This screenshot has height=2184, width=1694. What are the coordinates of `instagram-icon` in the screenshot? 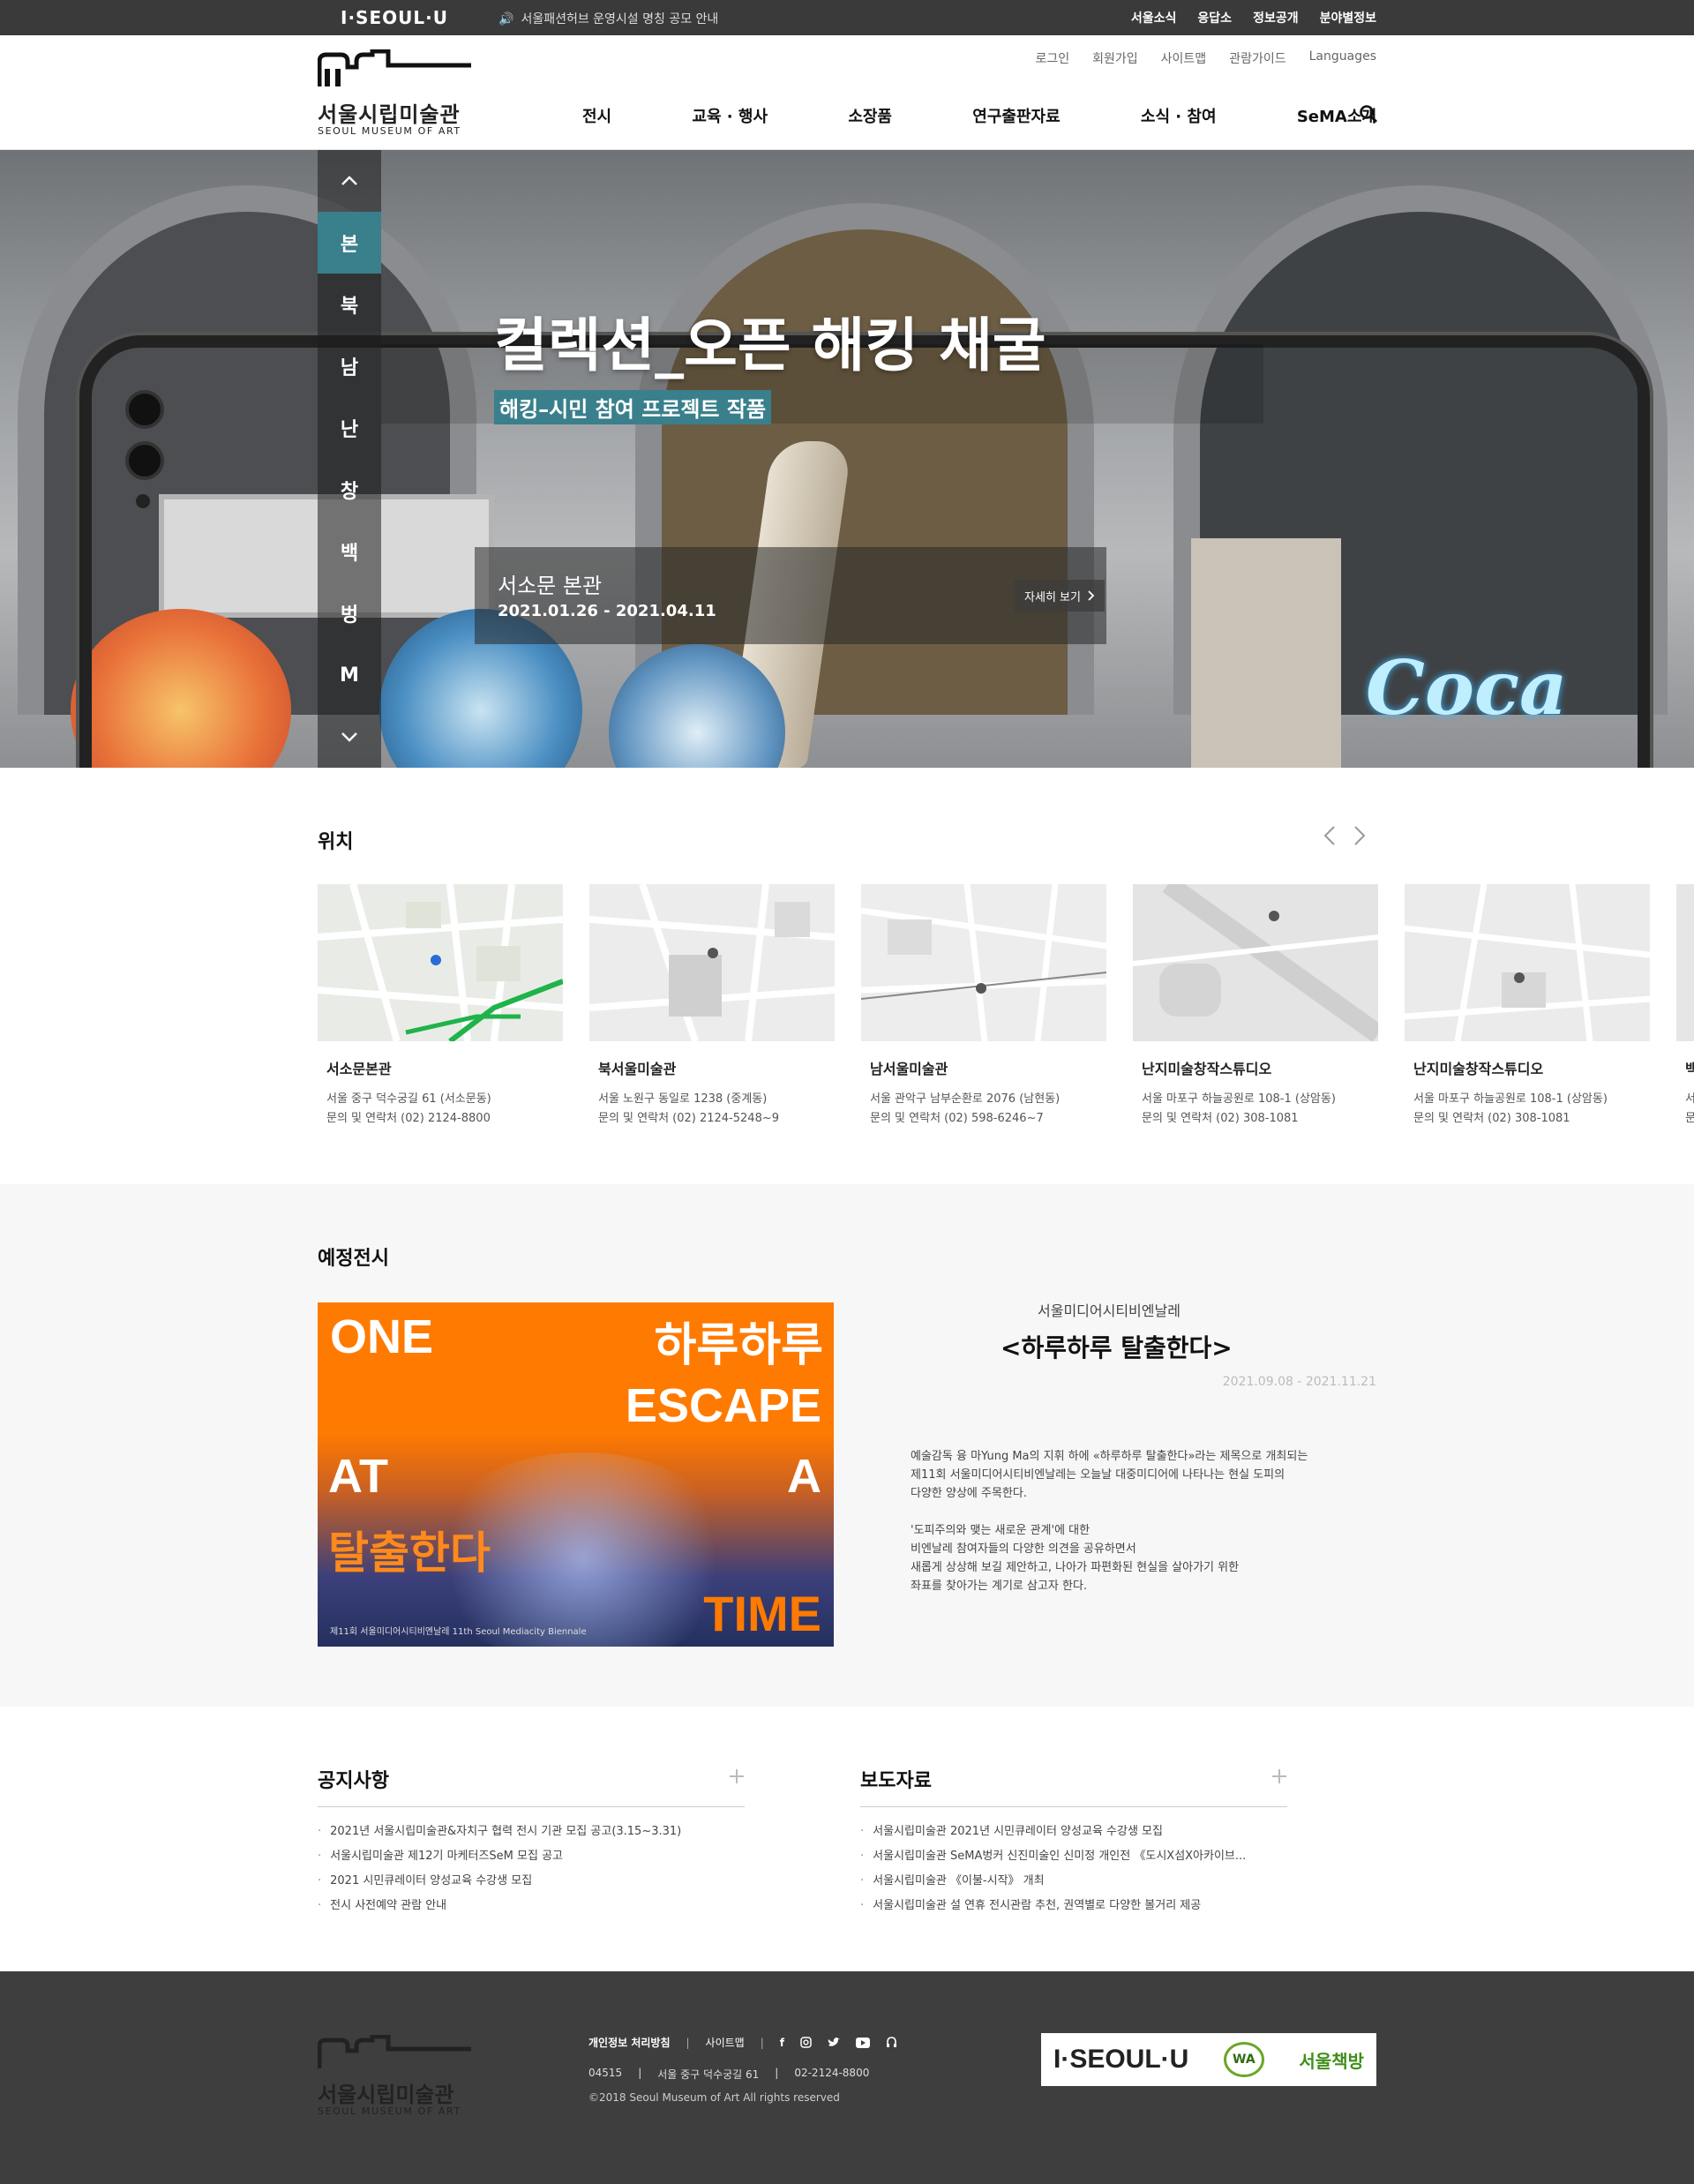 It's located at (806, 2043).